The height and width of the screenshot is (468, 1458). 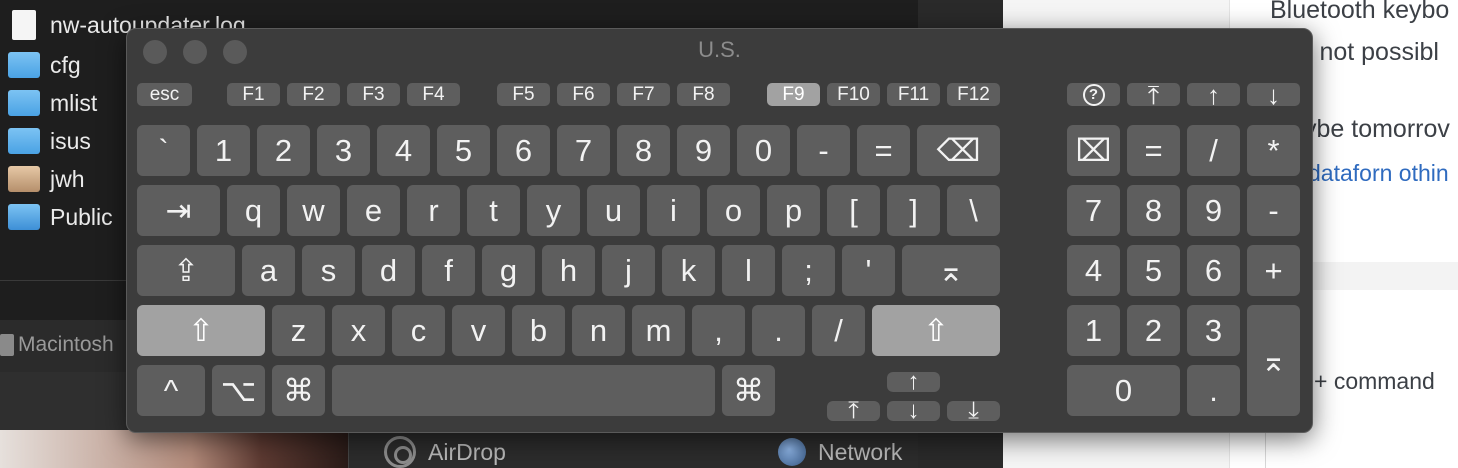 What do you see at coordinates (268, 270) in the screenshot?
I see `key-a: a` at bounding box center [268, 270].